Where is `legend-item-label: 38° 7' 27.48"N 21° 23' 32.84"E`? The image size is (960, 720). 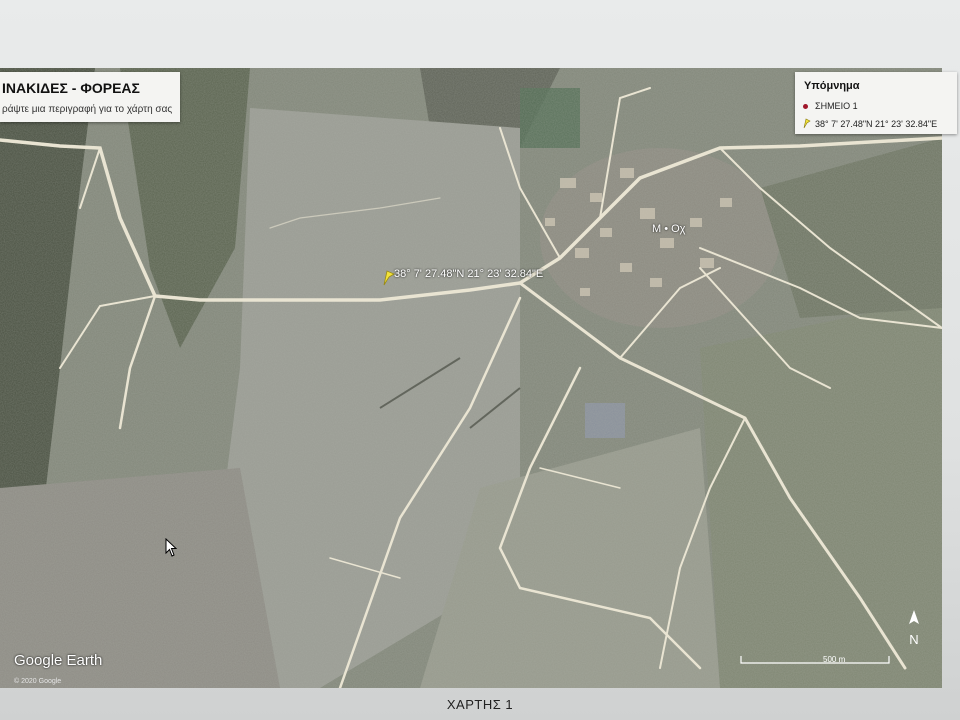
legend-item-label: 38° 7' 27.48"N 21° 23' 32.84"E is located at coordinates (876, 123).